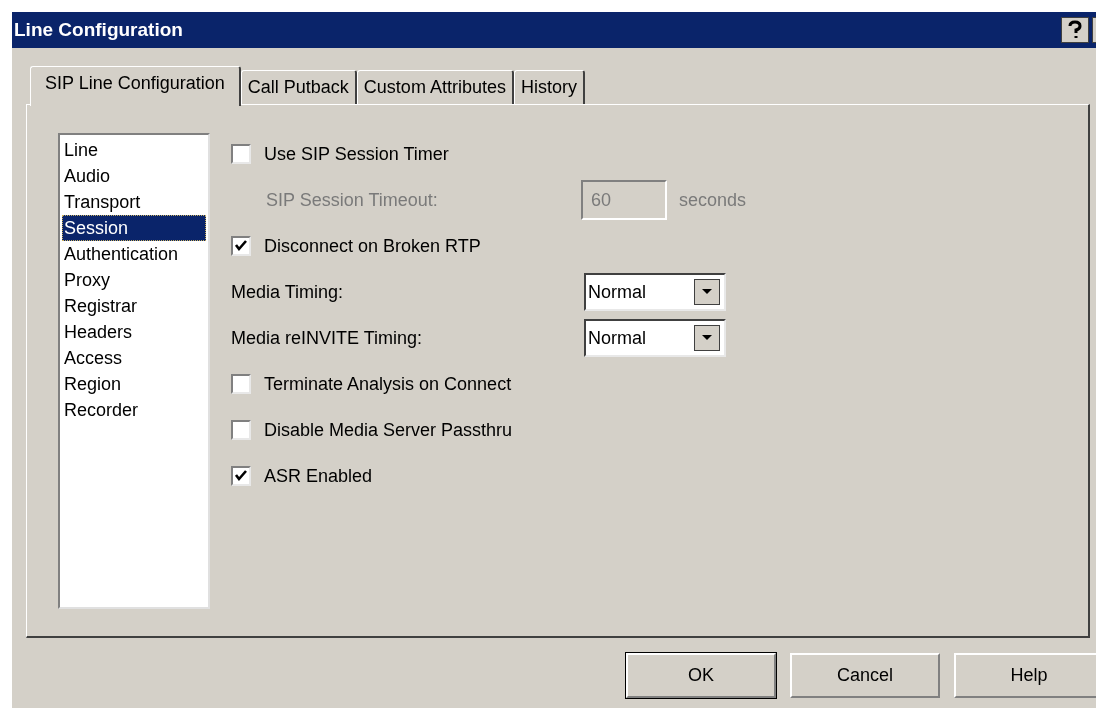  What do you see at coordinates (327, 338) in the screenshot?
I see `field-label: Media reINVITE Timing:` at bounding box center [327, 338].